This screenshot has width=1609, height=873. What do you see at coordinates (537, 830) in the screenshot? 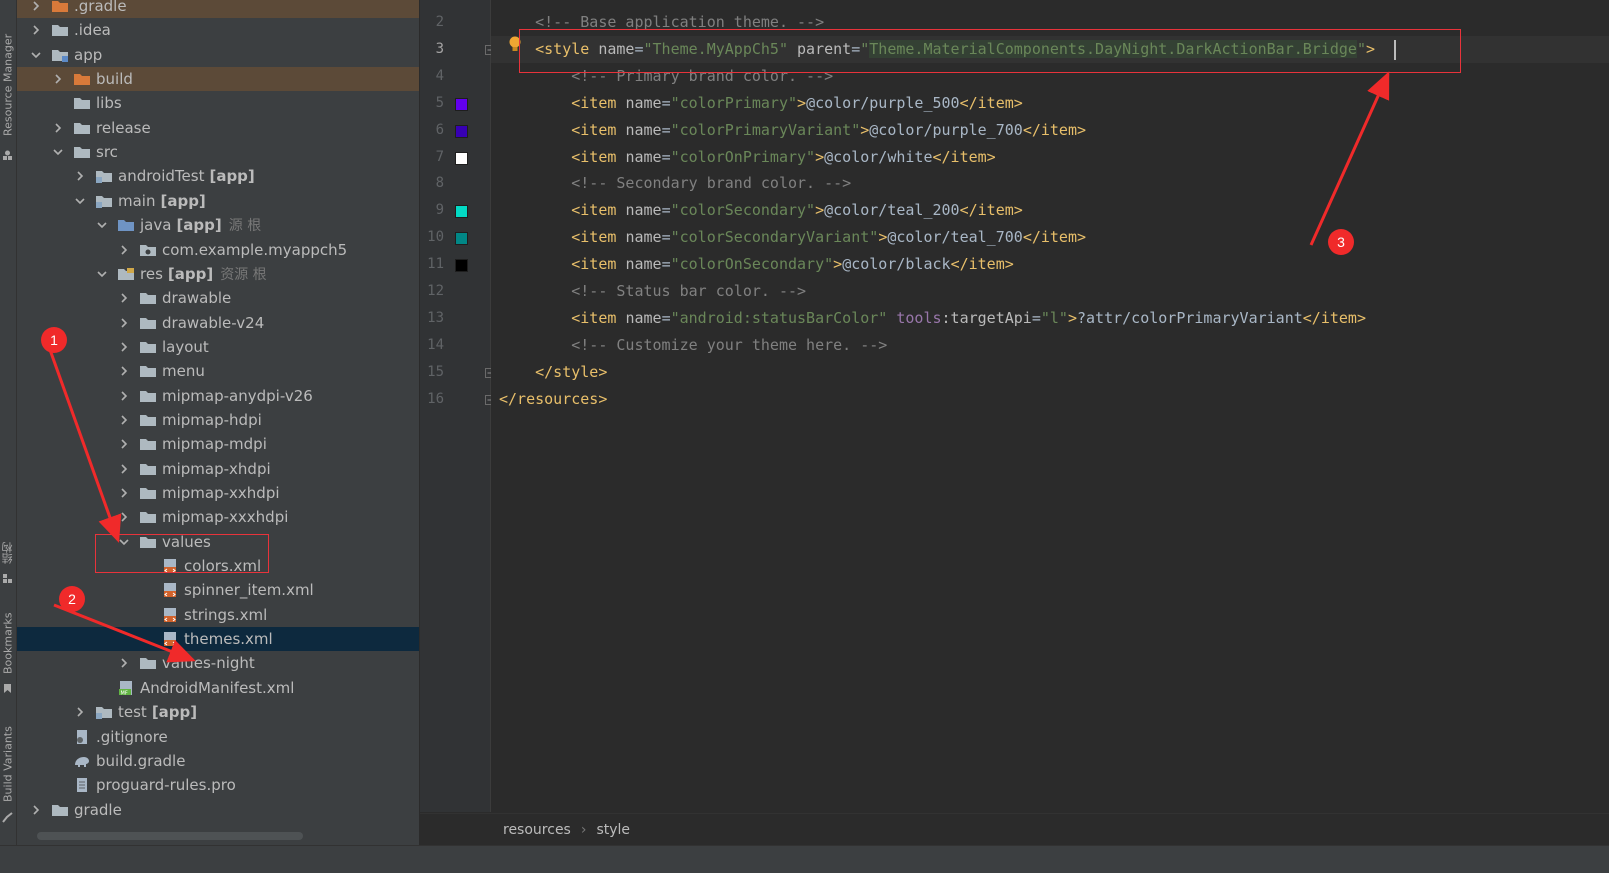
I see `breadcrumb-item-resources: resources` at bounding box center [537, 830].